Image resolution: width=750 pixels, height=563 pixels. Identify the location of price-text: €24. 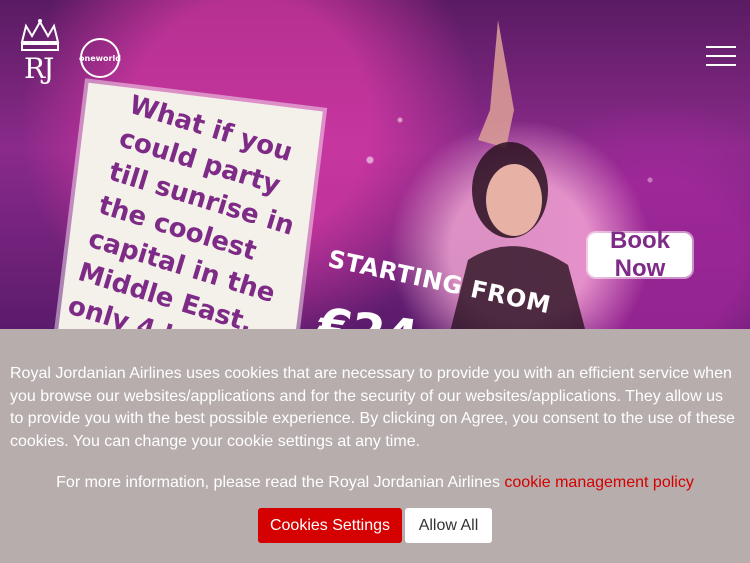
(368, 313).